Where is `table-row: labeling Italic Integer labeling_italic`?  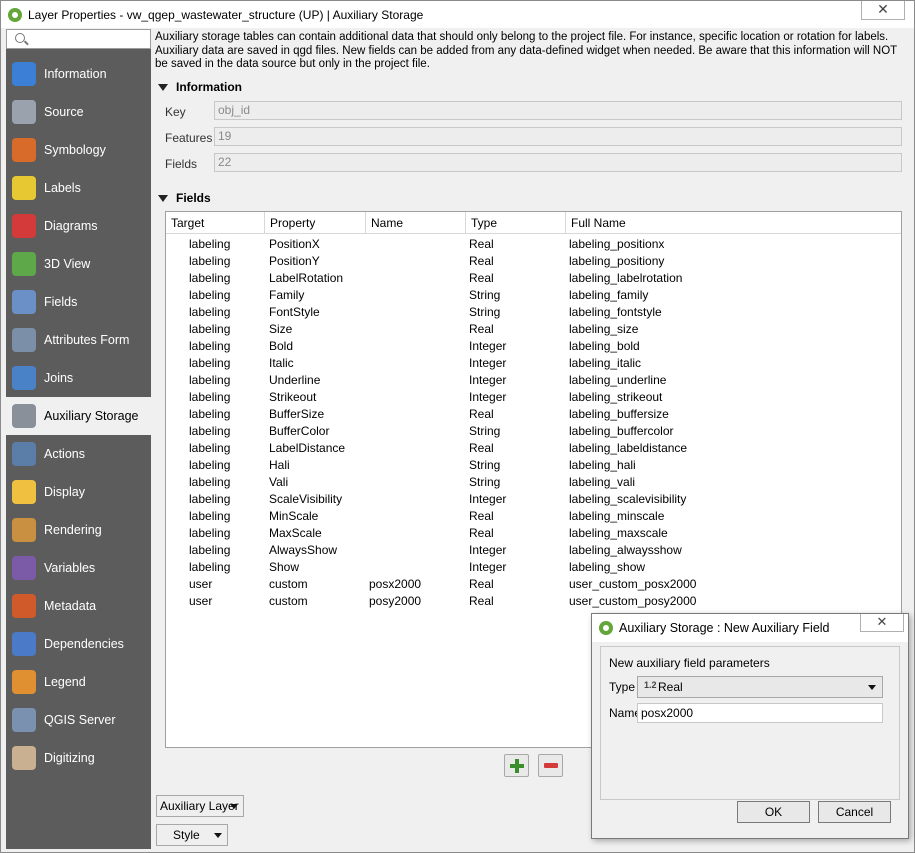 table-row: labeling Italic Integer labeling_italic is located at coordinates (533, 363).